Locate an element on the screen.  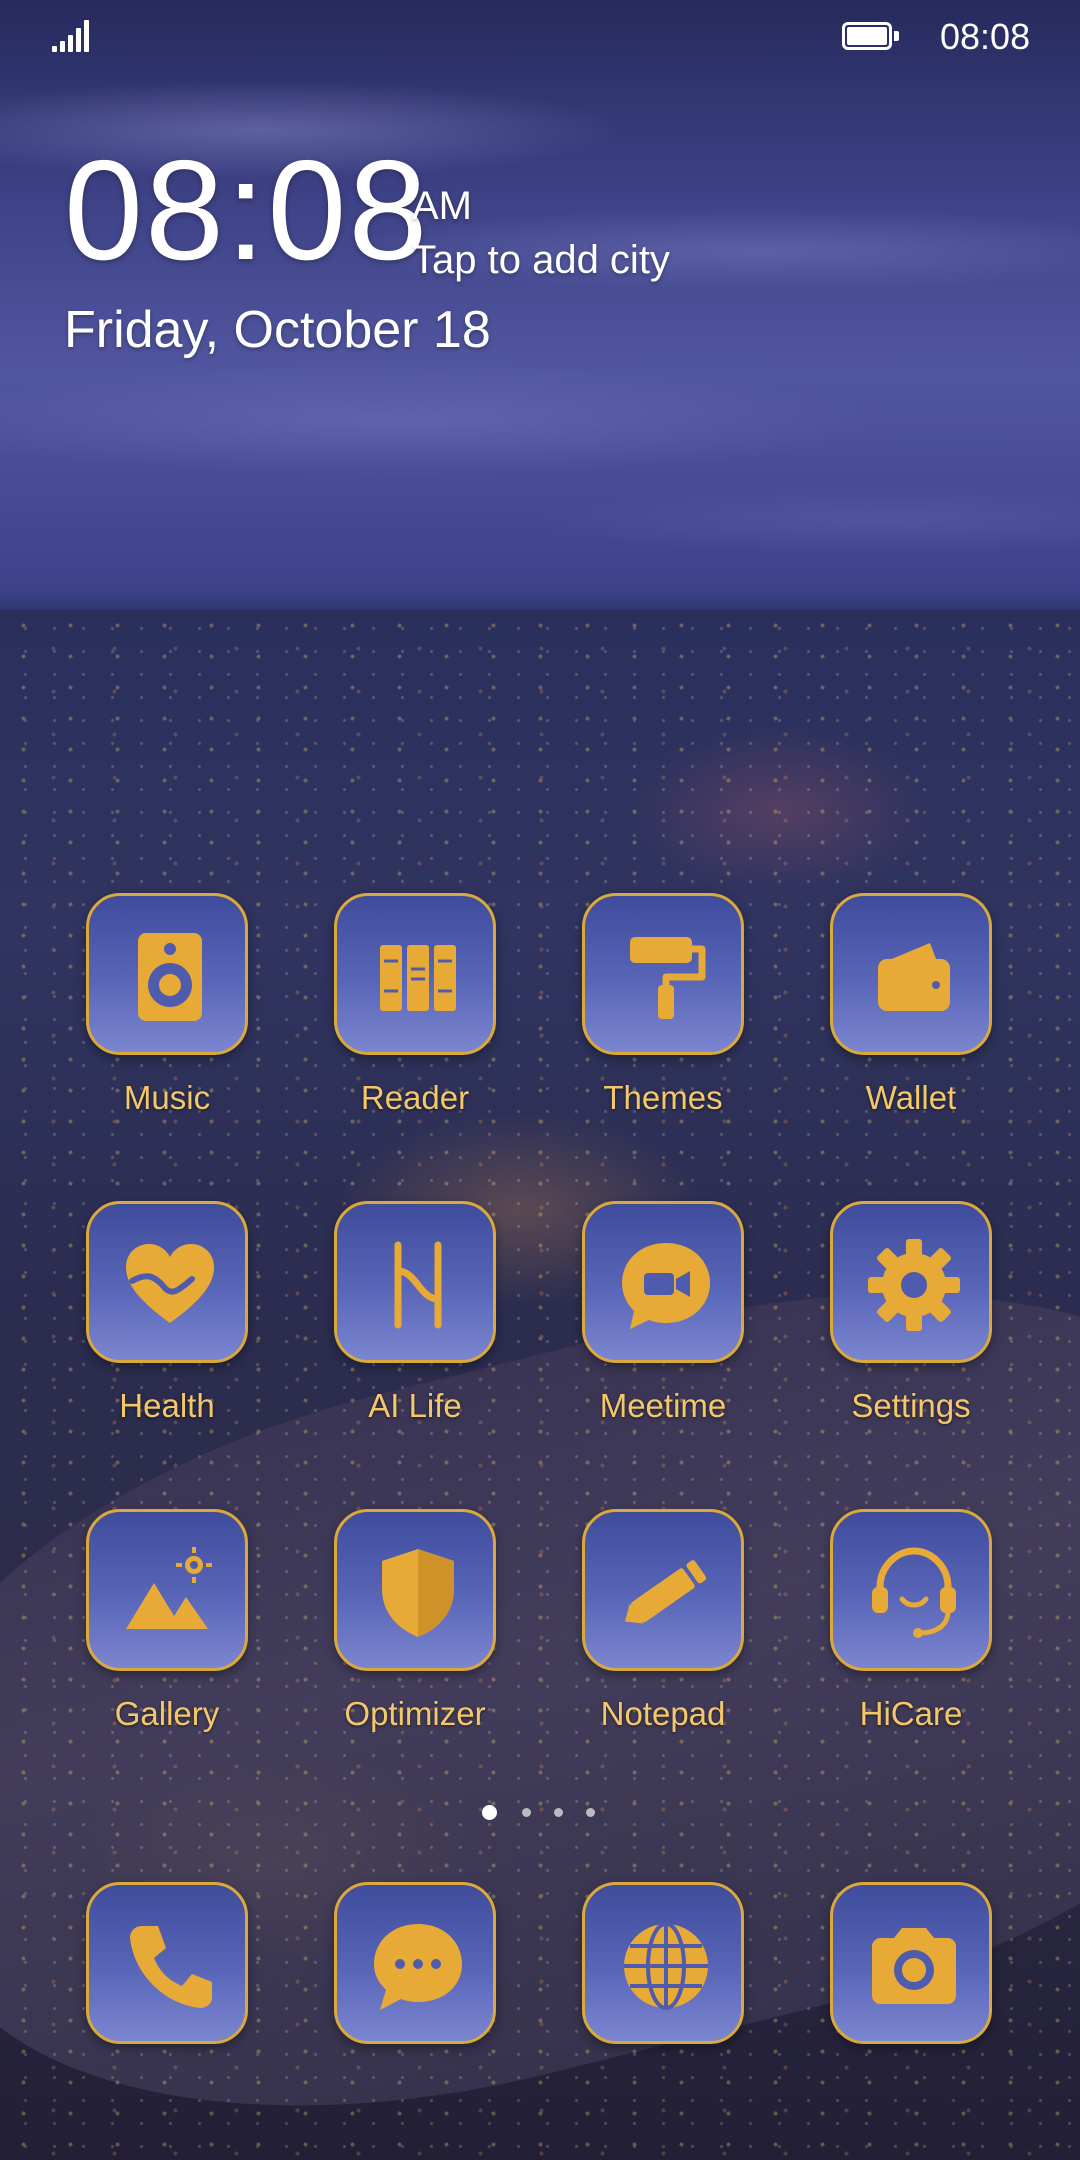
app-hicare: HiCare is located at coordinates (896, 1639).